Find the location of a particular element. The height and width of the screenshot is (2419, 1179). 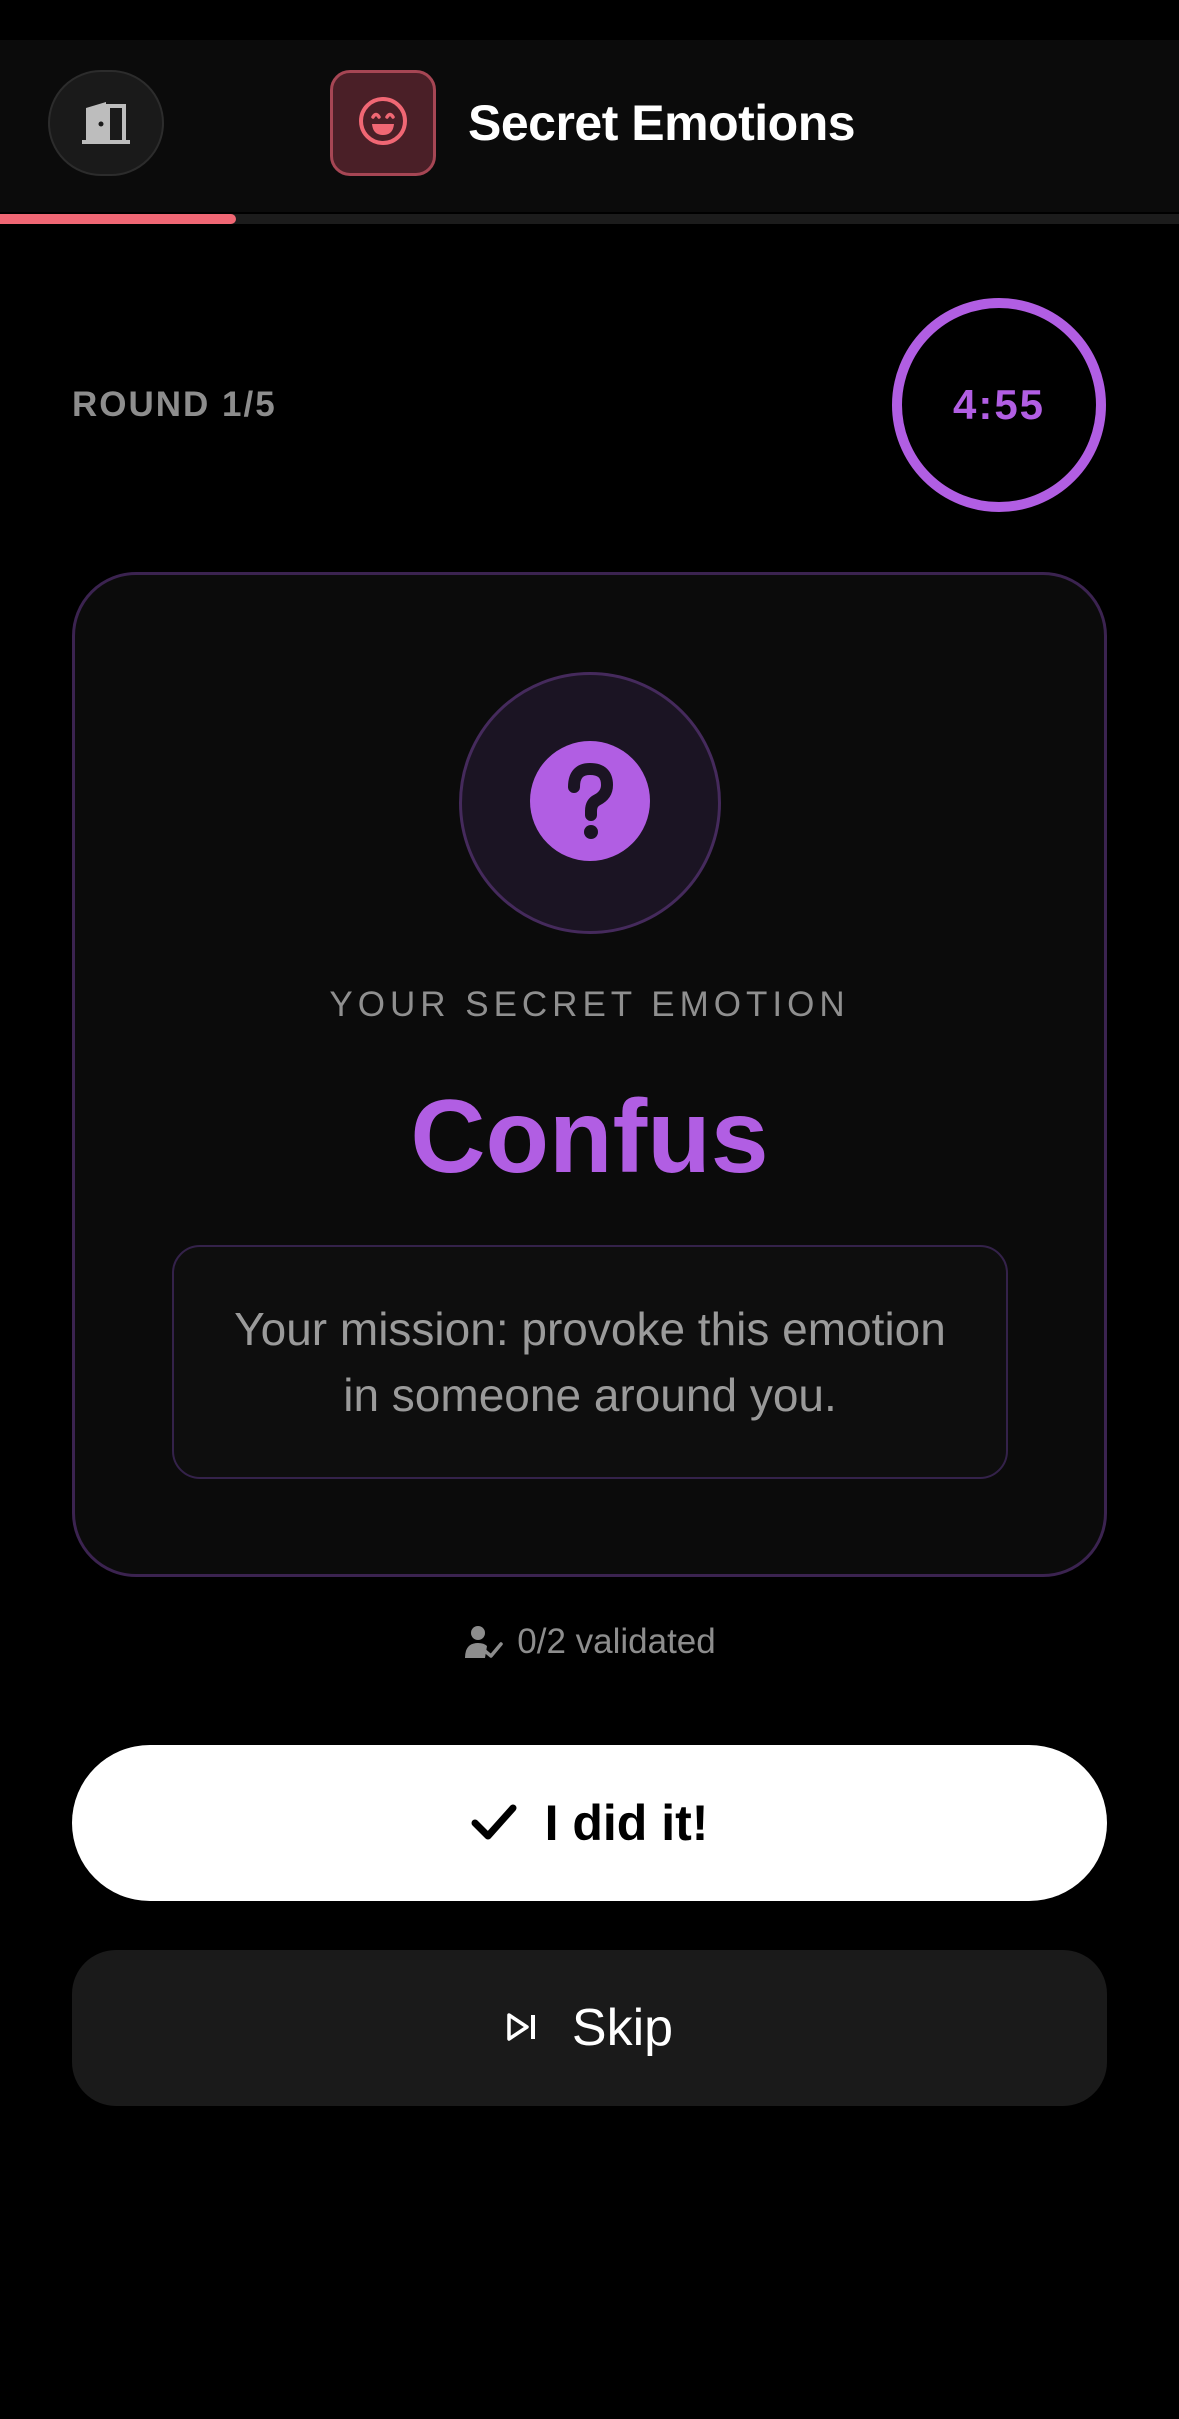

exit-button is located at coordinates (106, 123).